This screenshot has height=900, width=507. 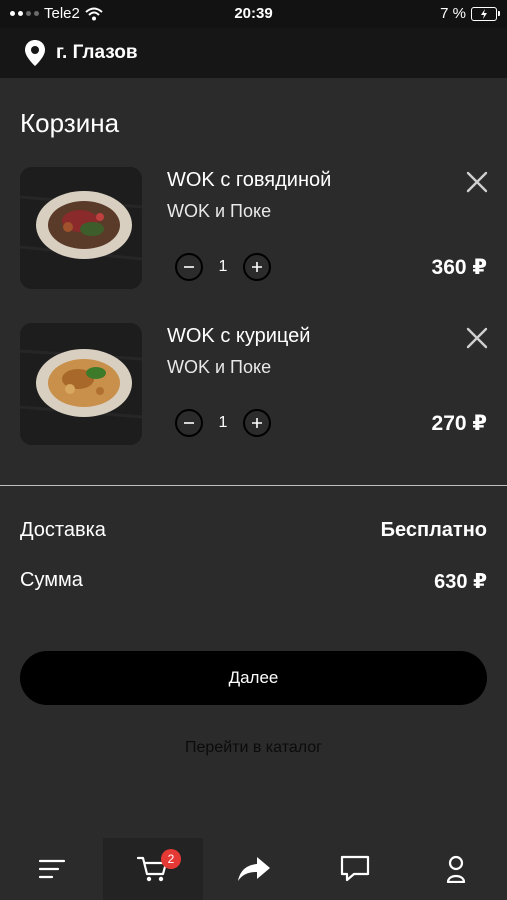 What do you see at coordinates (249, 180) in the screenshot?
I see `item-name: WOK с говядиной` at bounding box center [249, 180].